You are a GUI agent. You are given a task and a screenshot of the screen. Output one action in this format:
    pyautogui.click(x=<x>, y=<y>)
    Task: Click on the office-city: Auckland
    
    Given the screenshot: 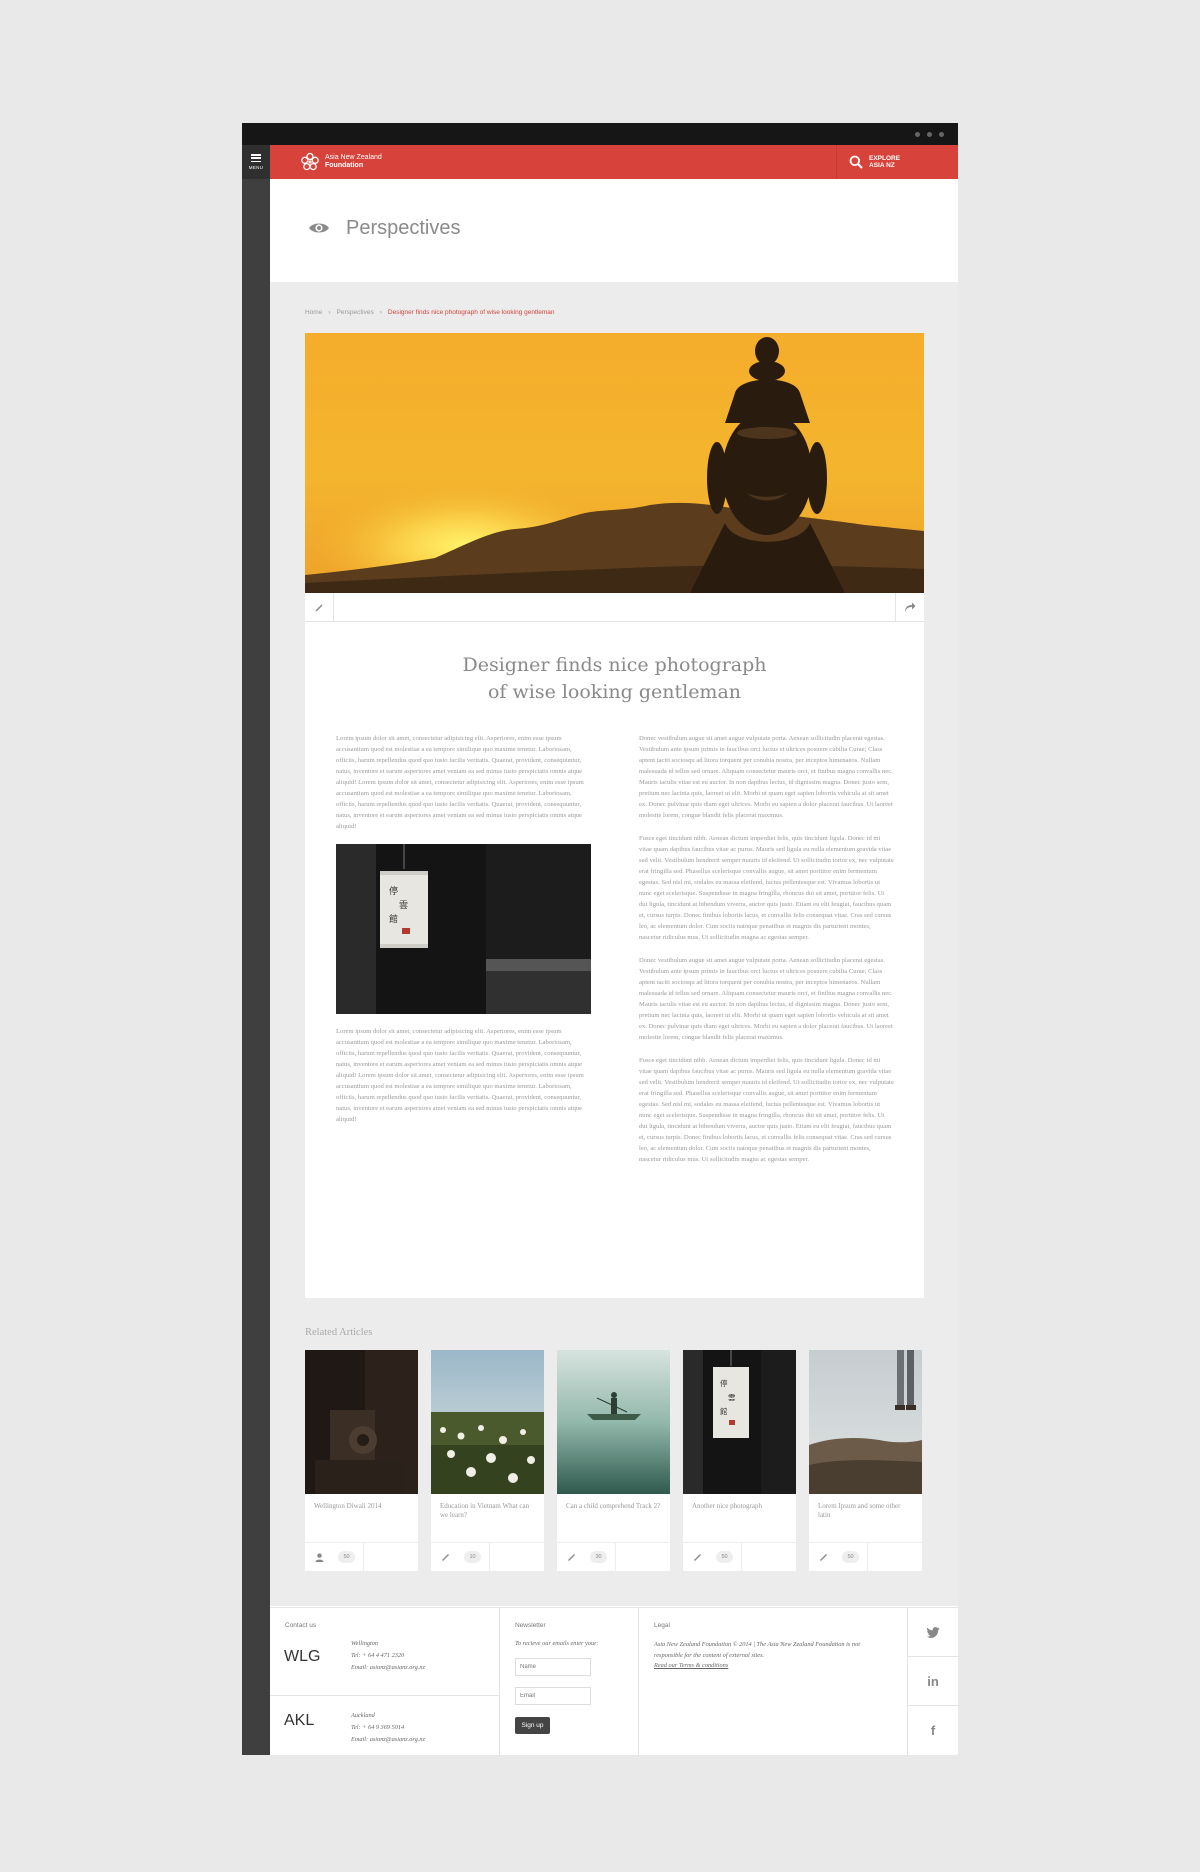 What is the action you would take?
    pyautogui.click(x=363, y=1715)
    